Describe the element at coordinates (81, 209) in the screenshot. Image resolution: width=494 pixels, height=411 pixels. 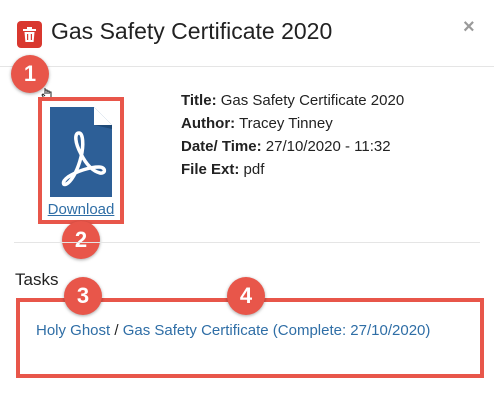
I see `download-link: Download` at that location.